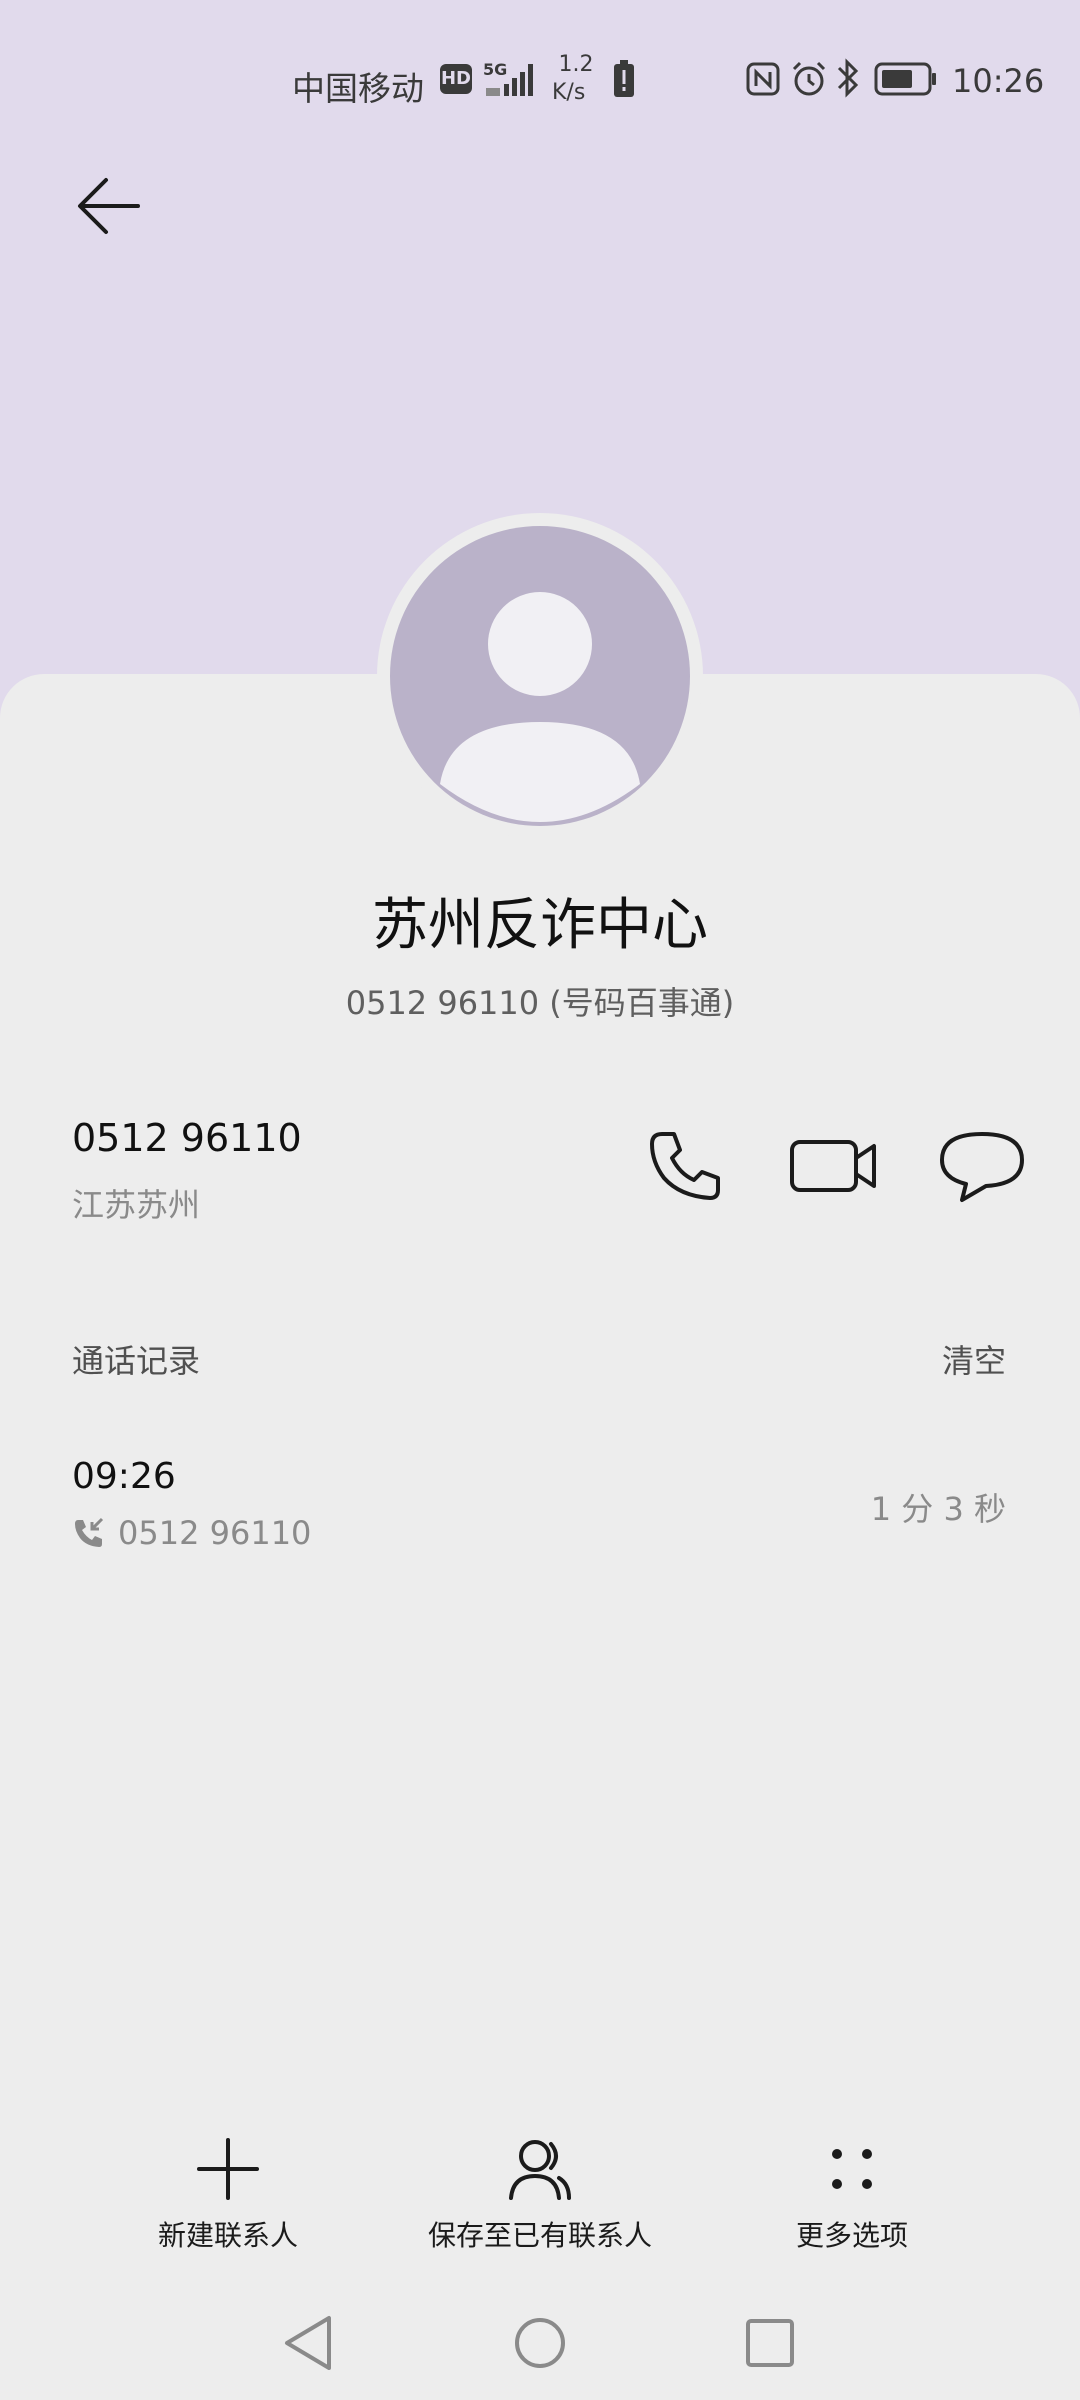  I want to click on chat-bubble-icon, so click(982, 1167).